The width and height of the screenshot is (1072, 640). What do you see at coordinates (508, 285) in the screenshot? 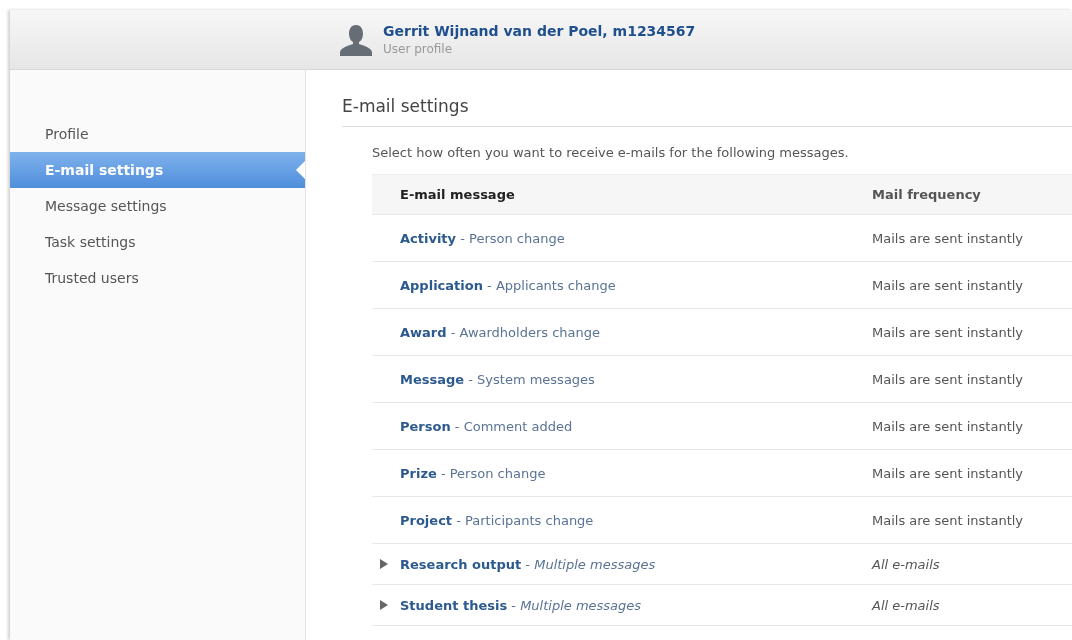
I see `message-link: Application - Applicants change` at bounding box center [508, 285].